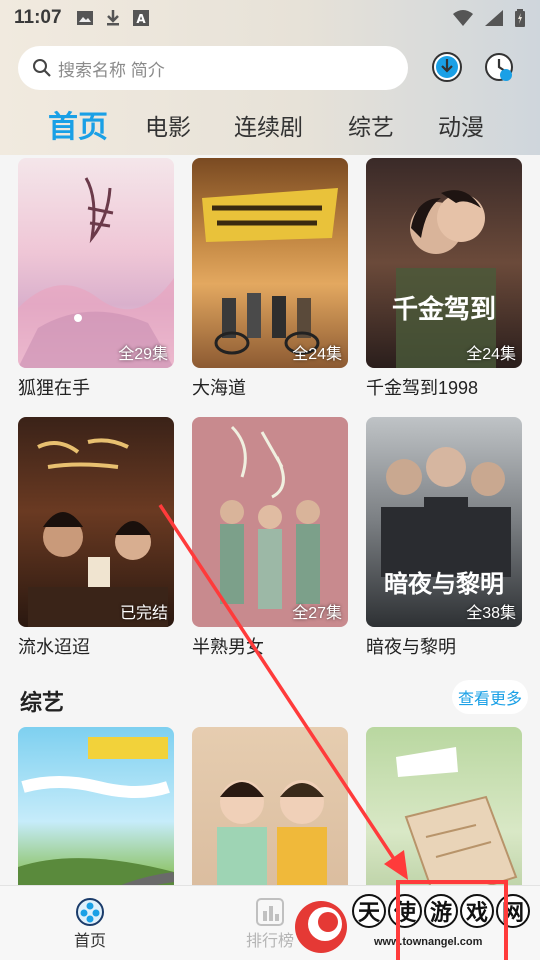  I want to click on status-bar: 11:07 A, so click(270, 18).